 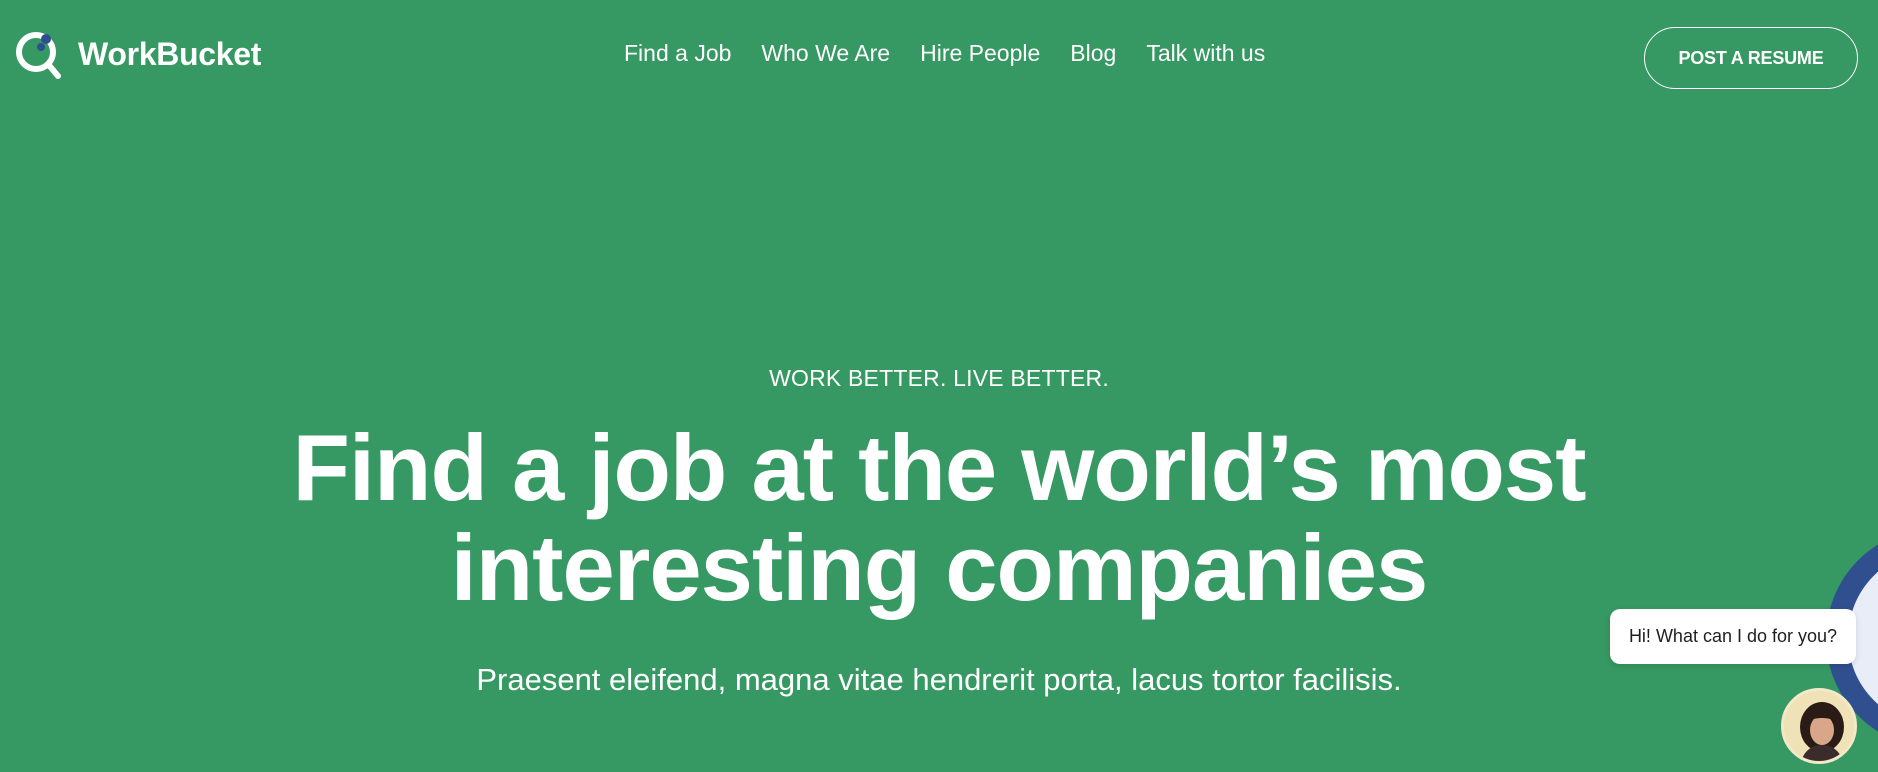 I want to click on hero-headline-line-2: interesting companies, so click(x=939, y=567).